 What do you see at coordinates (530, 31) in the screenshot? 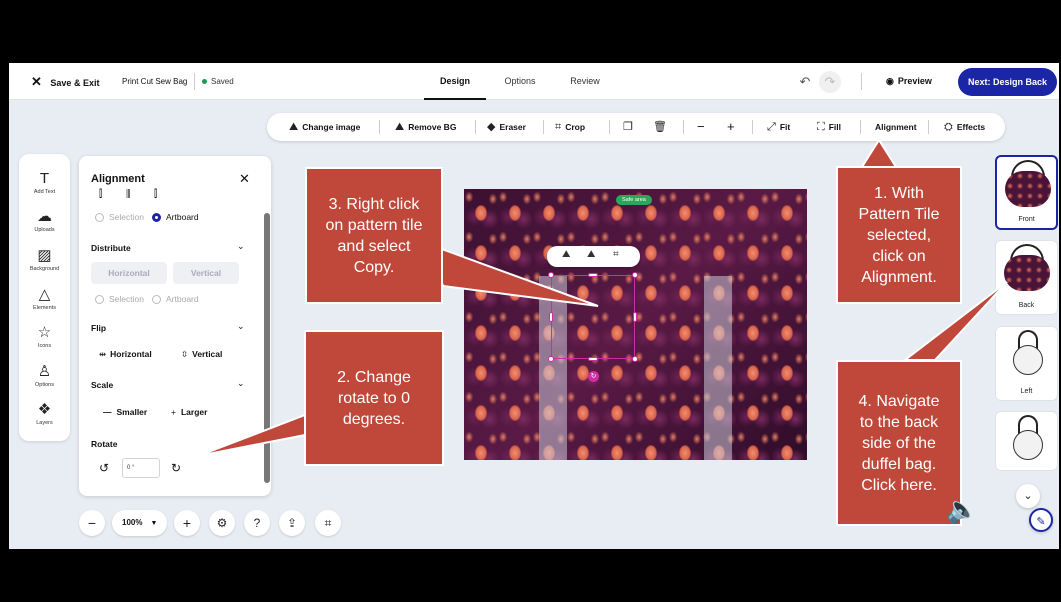
I see `video-letterbox-top` at bounding box center [530, 31].